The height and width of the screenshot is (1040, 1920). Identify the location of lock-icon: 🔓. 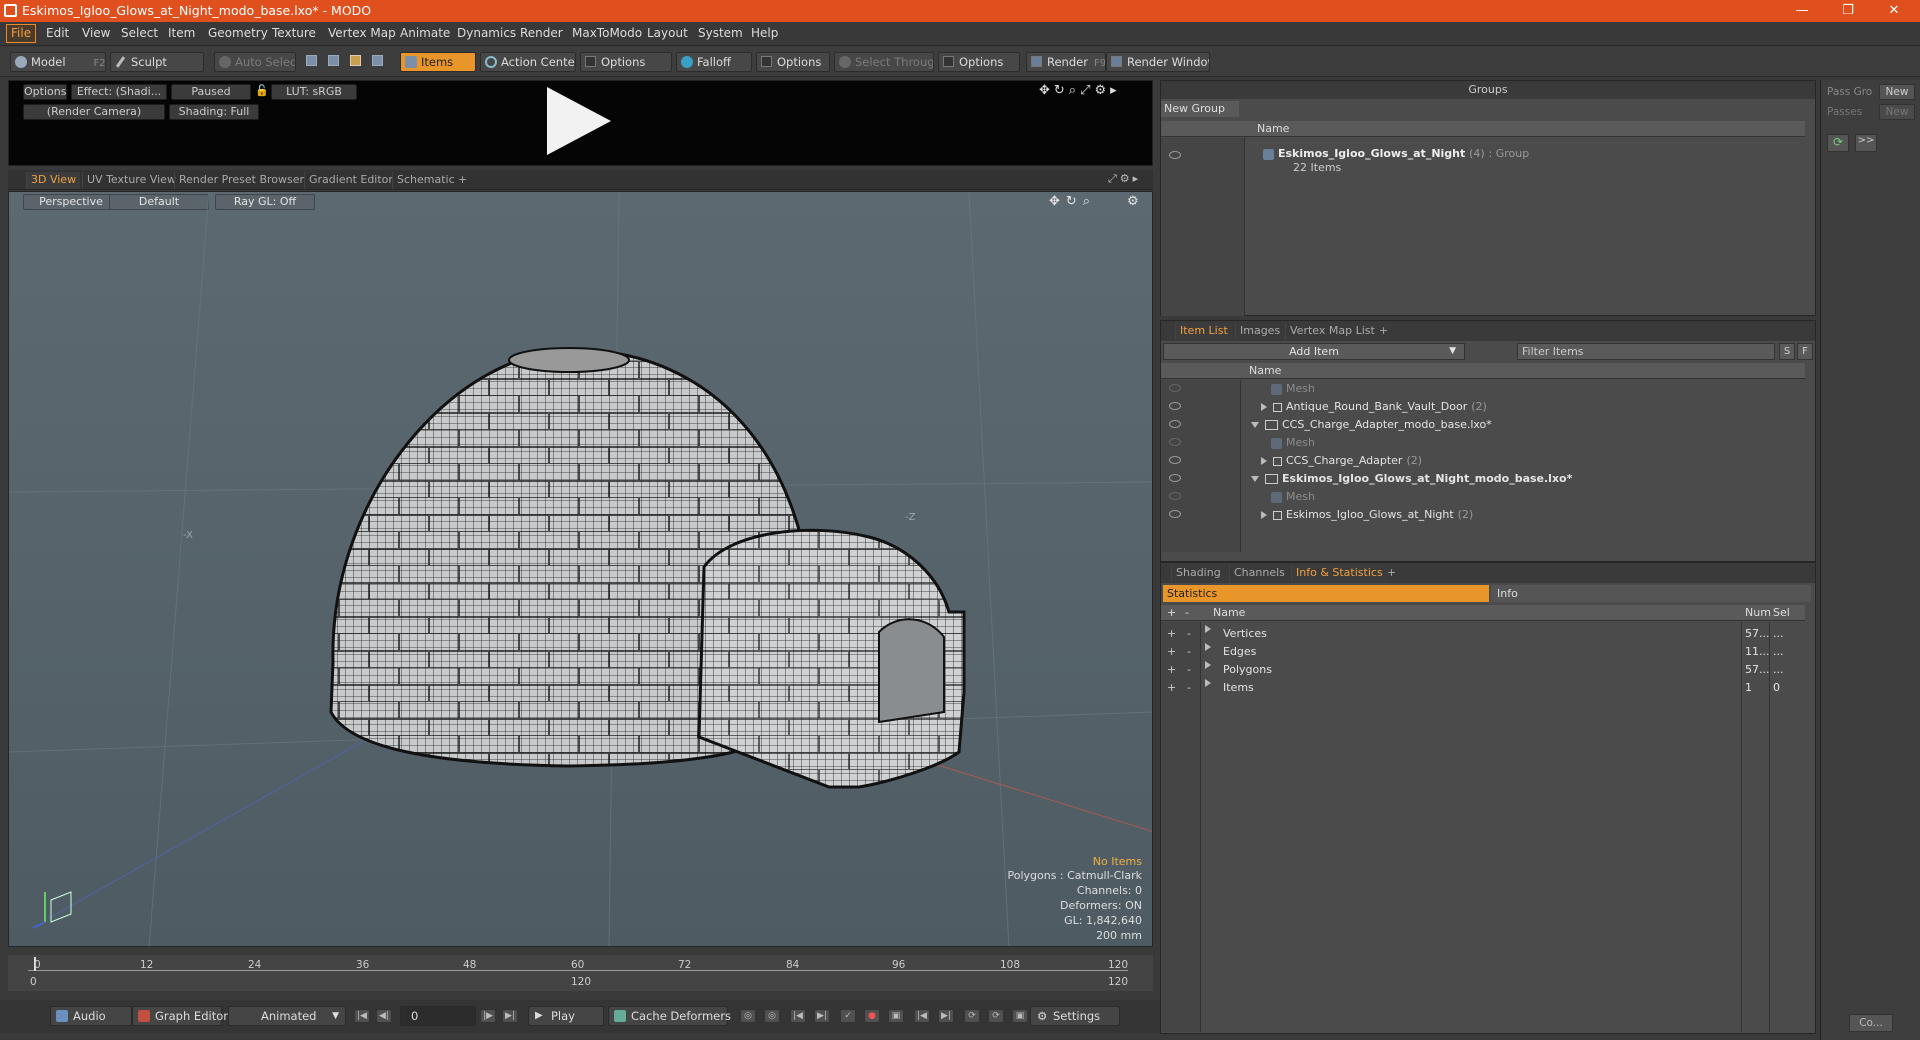
(262, 92).